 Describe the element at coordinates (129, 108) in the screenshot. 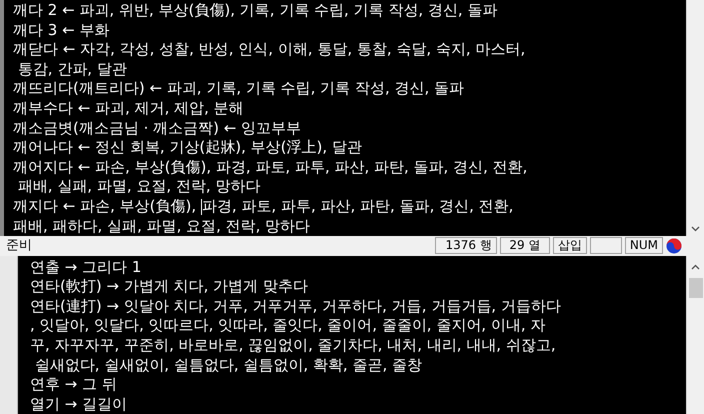

I see `text-line: 깨부수다 ← 파괴, 제거, 제압, 분해` at that location.